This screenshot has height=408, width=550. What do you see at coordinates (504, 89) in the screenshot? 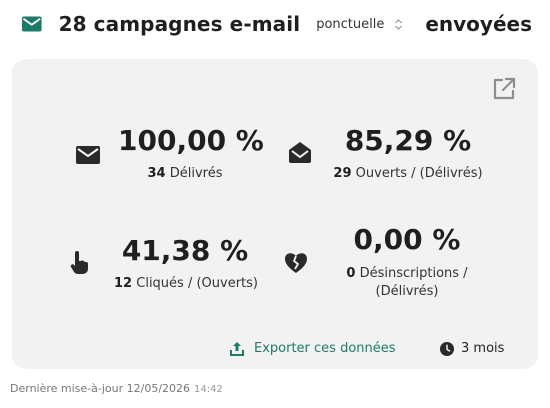
I see `external-link-icon` at bounding box center [504, 89].